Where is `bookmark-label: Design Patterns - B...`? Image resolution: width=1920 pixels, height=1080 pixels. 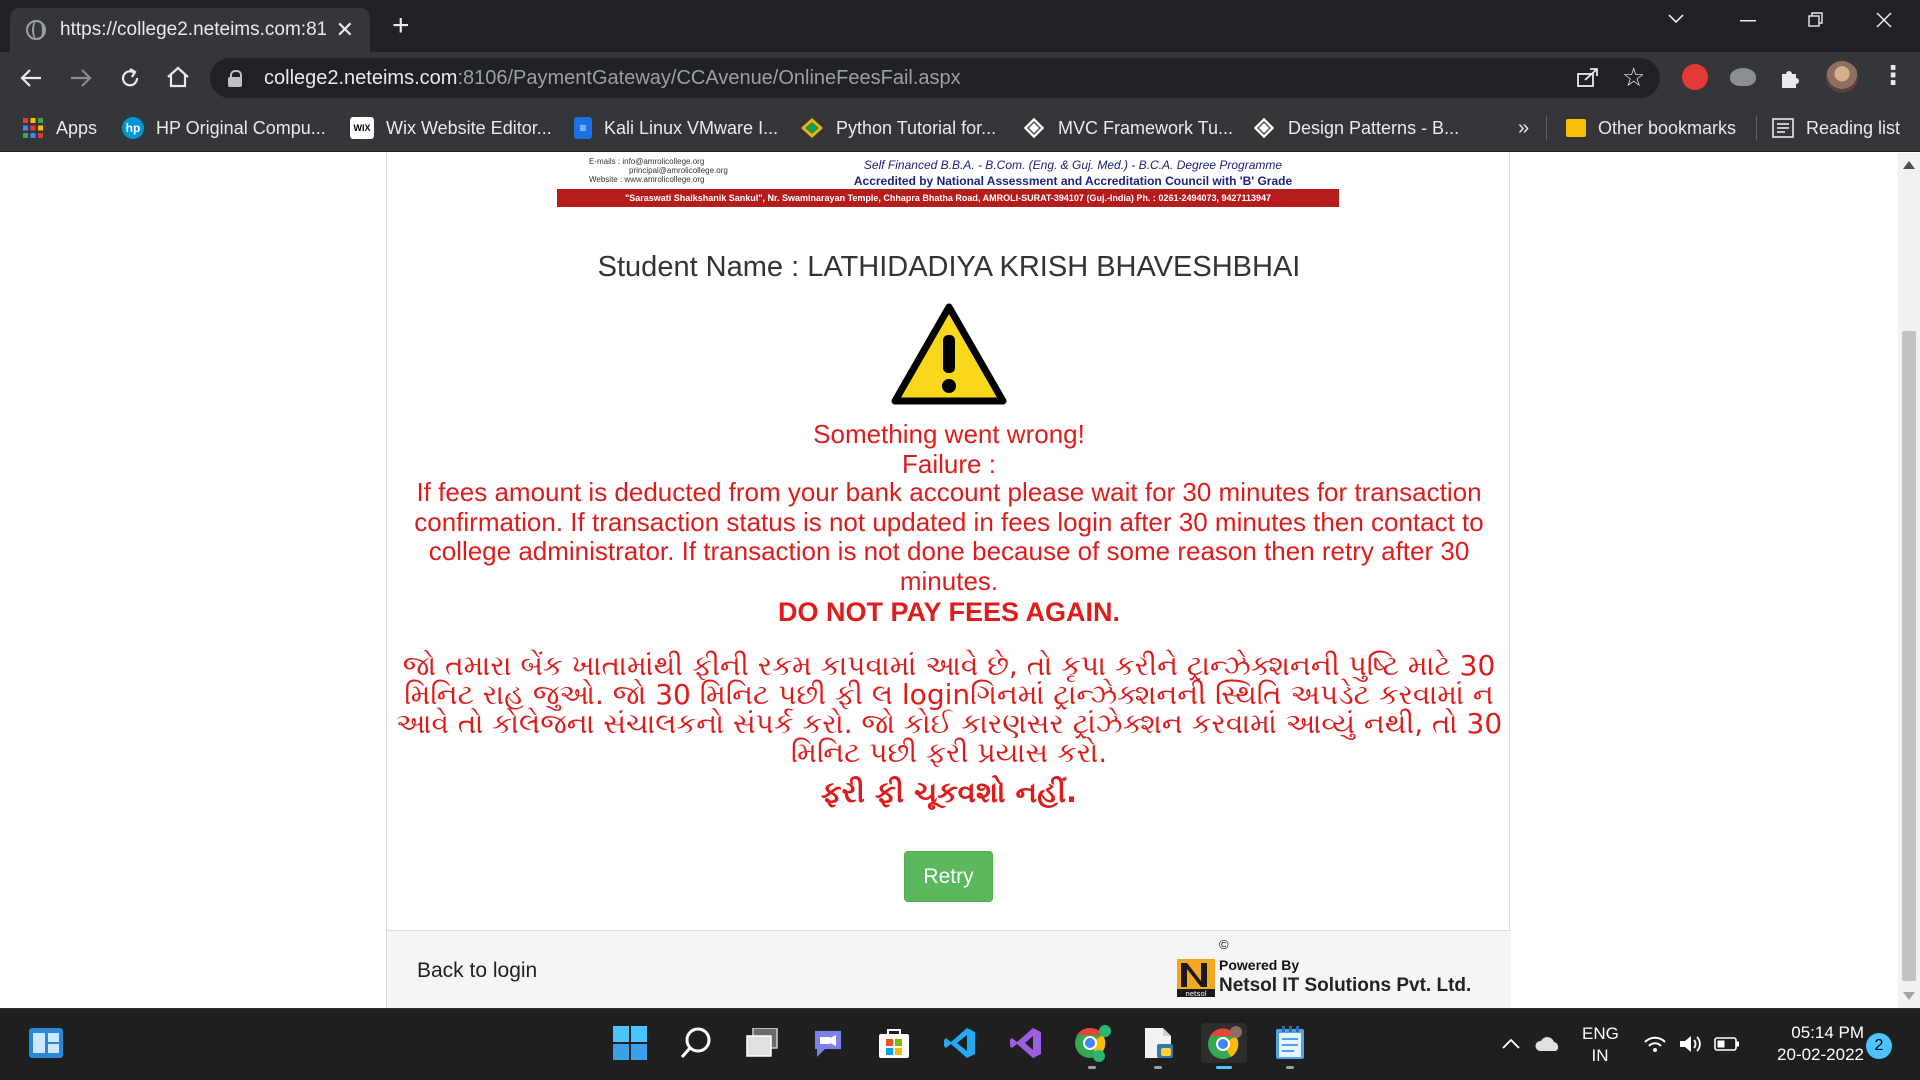 bookmark-label: Design Patterns - B... is located at coordinates (1374, 127).